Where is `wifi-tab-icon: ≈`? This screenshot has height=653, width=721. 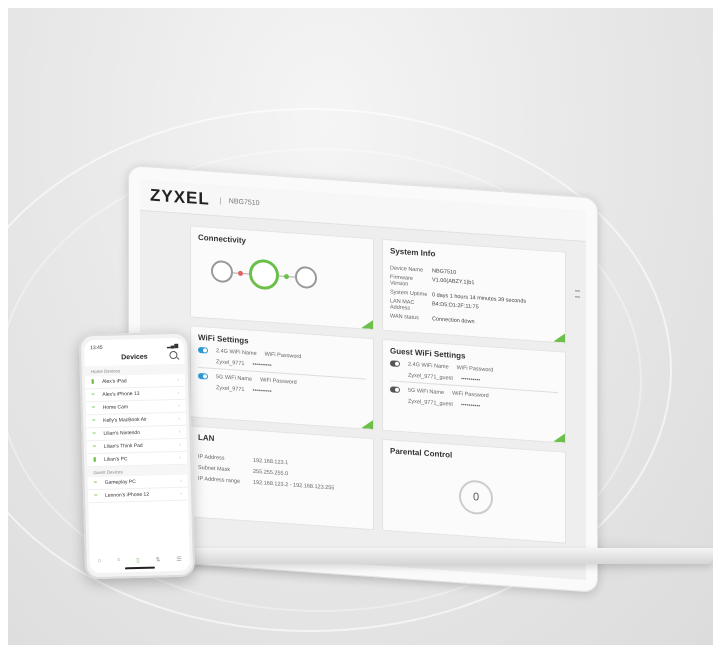
wifi-tab-icon: ≈ is located at coordinates (118, 560).